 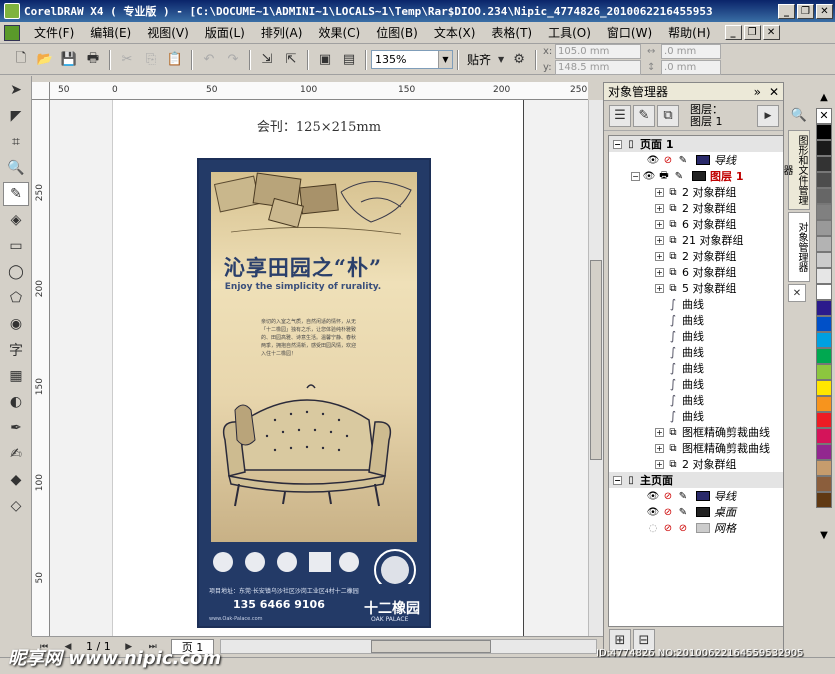 What do you see at coordinates (16, 168) in the screenshot?
I see `zoom-tool-icon: 🔍` at bounding box center [16, 168].